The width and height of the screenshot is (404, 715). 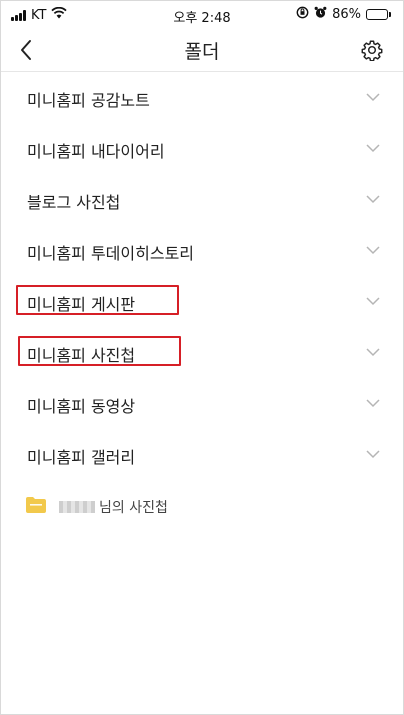 I want to click on folder-row-gonggam-note: 미니홈피 공감노트, so click(x=202, y=97).